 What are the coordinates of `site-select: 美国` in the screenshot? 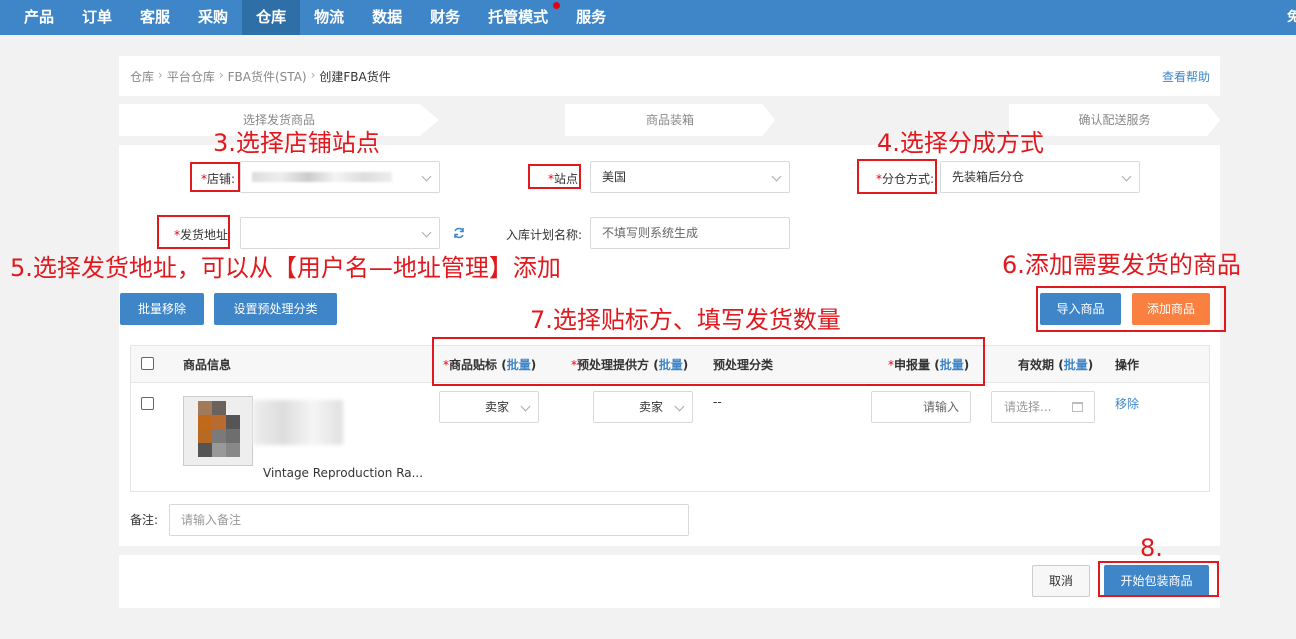 It's located at (690, 177).